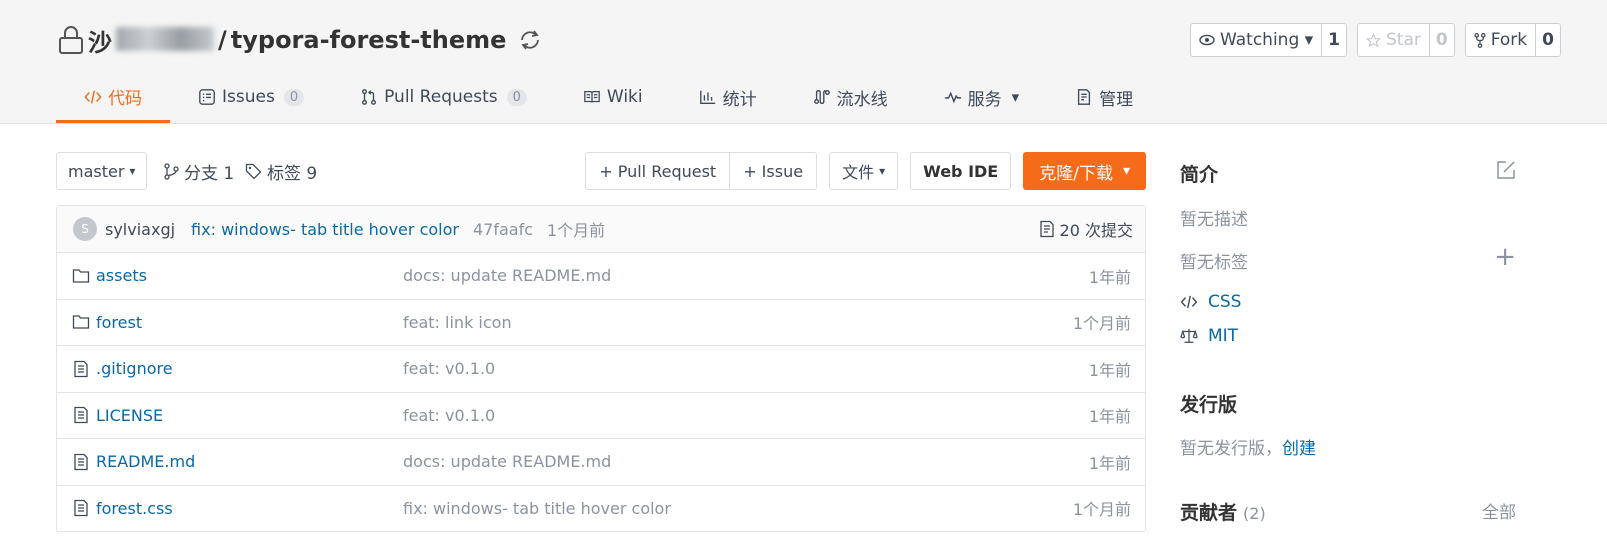  I want to click on branches-link: 分支 1, so click(199, 171).